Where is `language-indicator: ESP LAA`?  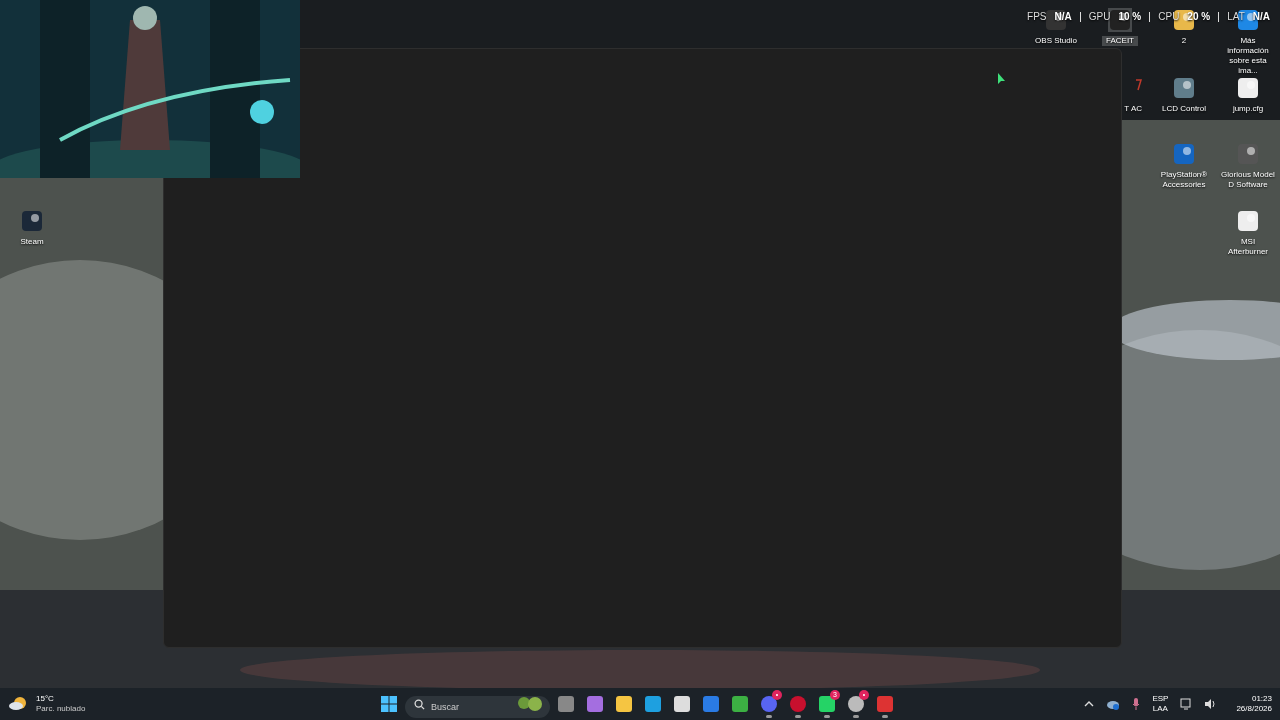 language-indicator: ESP LAA is located at coordinates (1160, 704).